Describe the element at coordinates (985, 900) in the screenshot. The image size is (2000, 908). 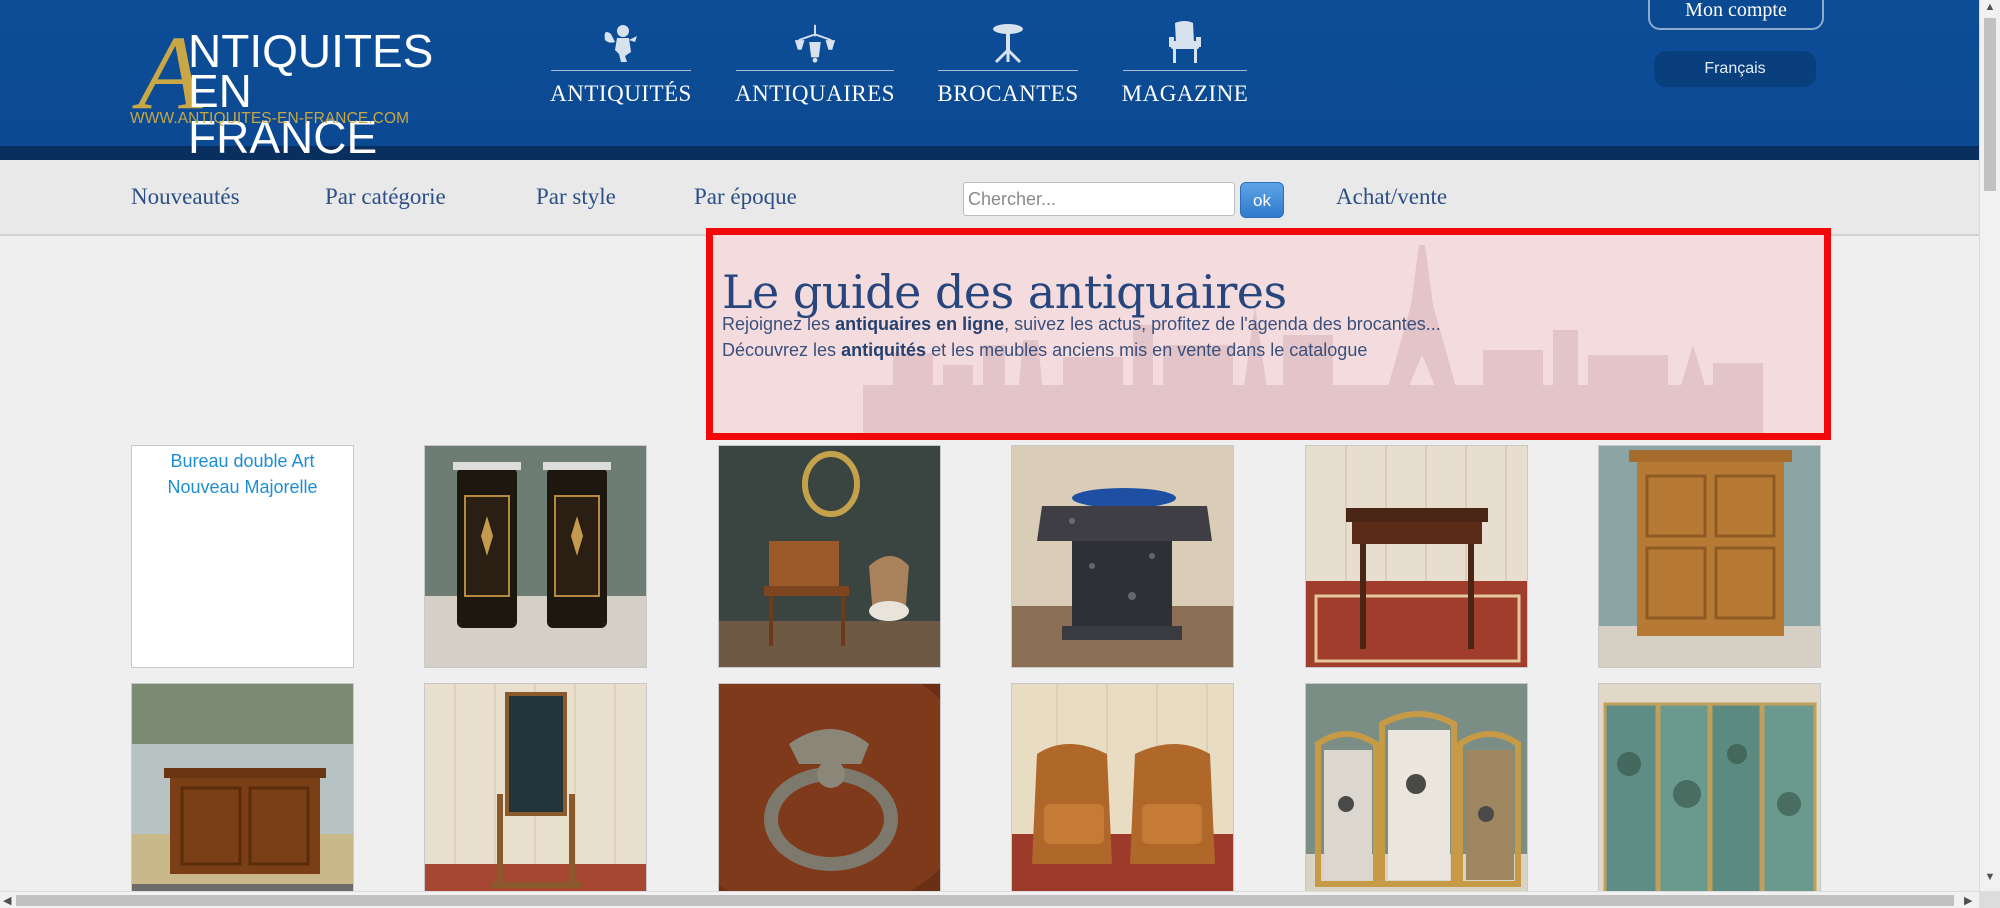
I see `horizontal-scroll-thumb` at that location.